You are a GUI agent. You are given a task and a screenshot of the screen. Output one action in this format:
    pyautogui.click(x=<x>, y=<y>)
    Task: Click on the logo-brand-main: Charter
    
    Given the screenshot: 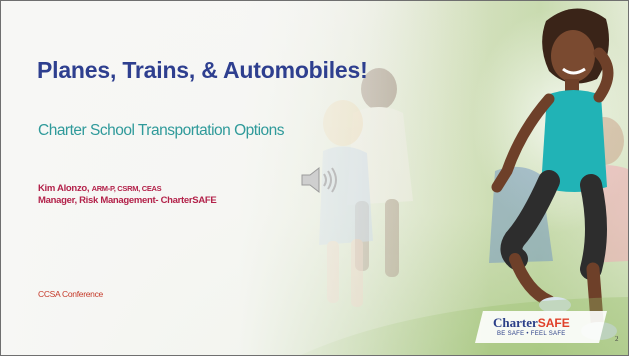 What is the action you would take?
    pyautogui.click(x=515, y=322)
    